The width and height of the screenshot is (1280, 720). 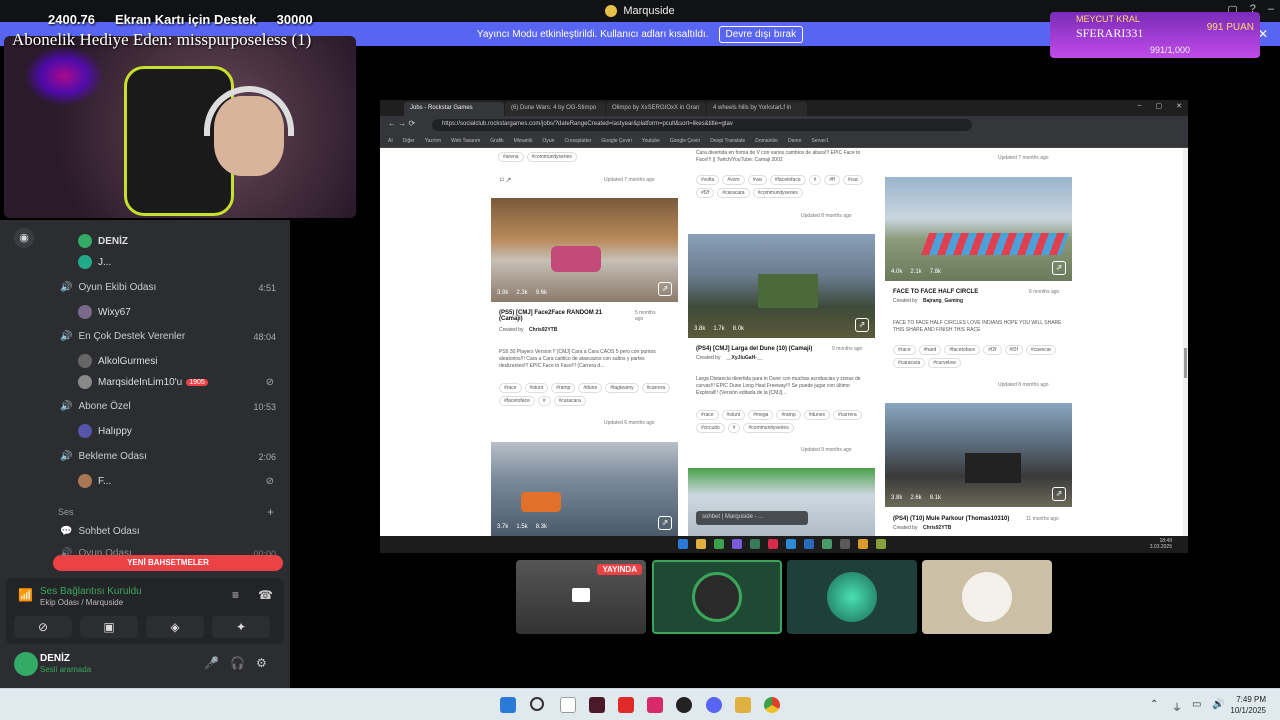 I want to click on job-title: (PS5) [CMJ] Face2Face RANDOM 21 (Camaji), so click(x=559, y=316).